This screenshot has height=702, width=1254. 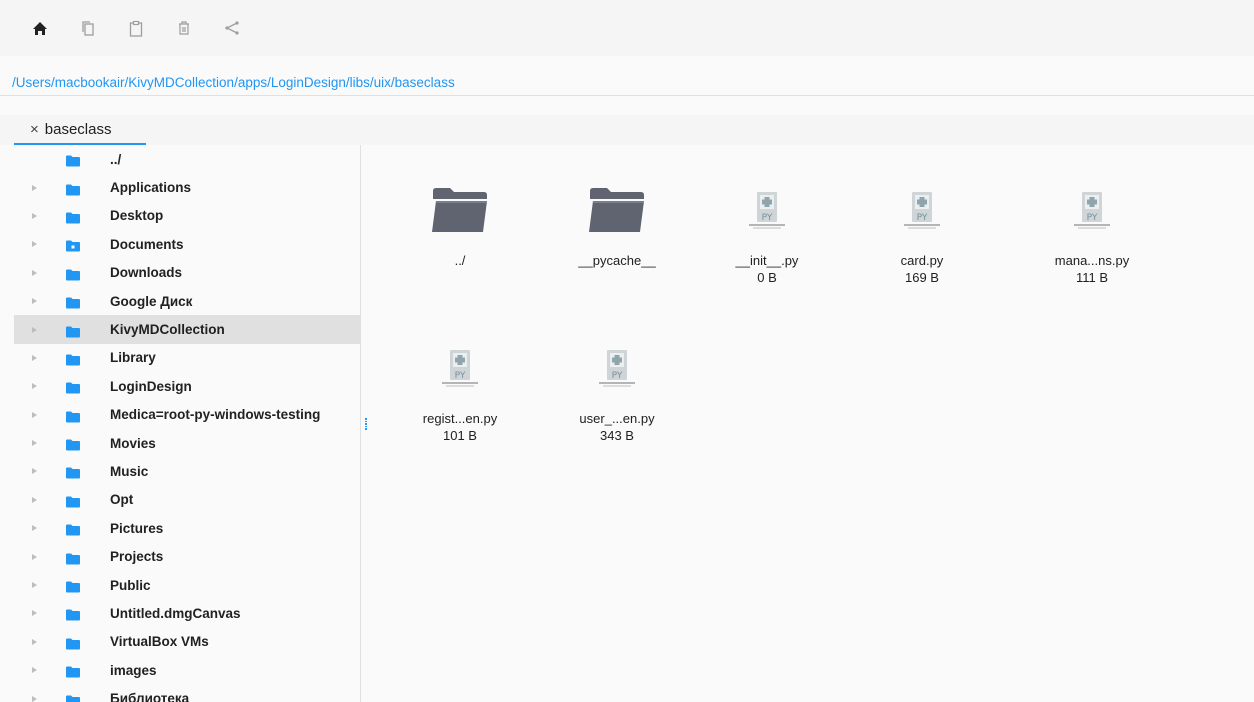 What do you see at coordinates (215, 415) in the screenshot?
I see `tree-item-label: Medica=root-py-windows-testing` at bounding box center [215, 415].